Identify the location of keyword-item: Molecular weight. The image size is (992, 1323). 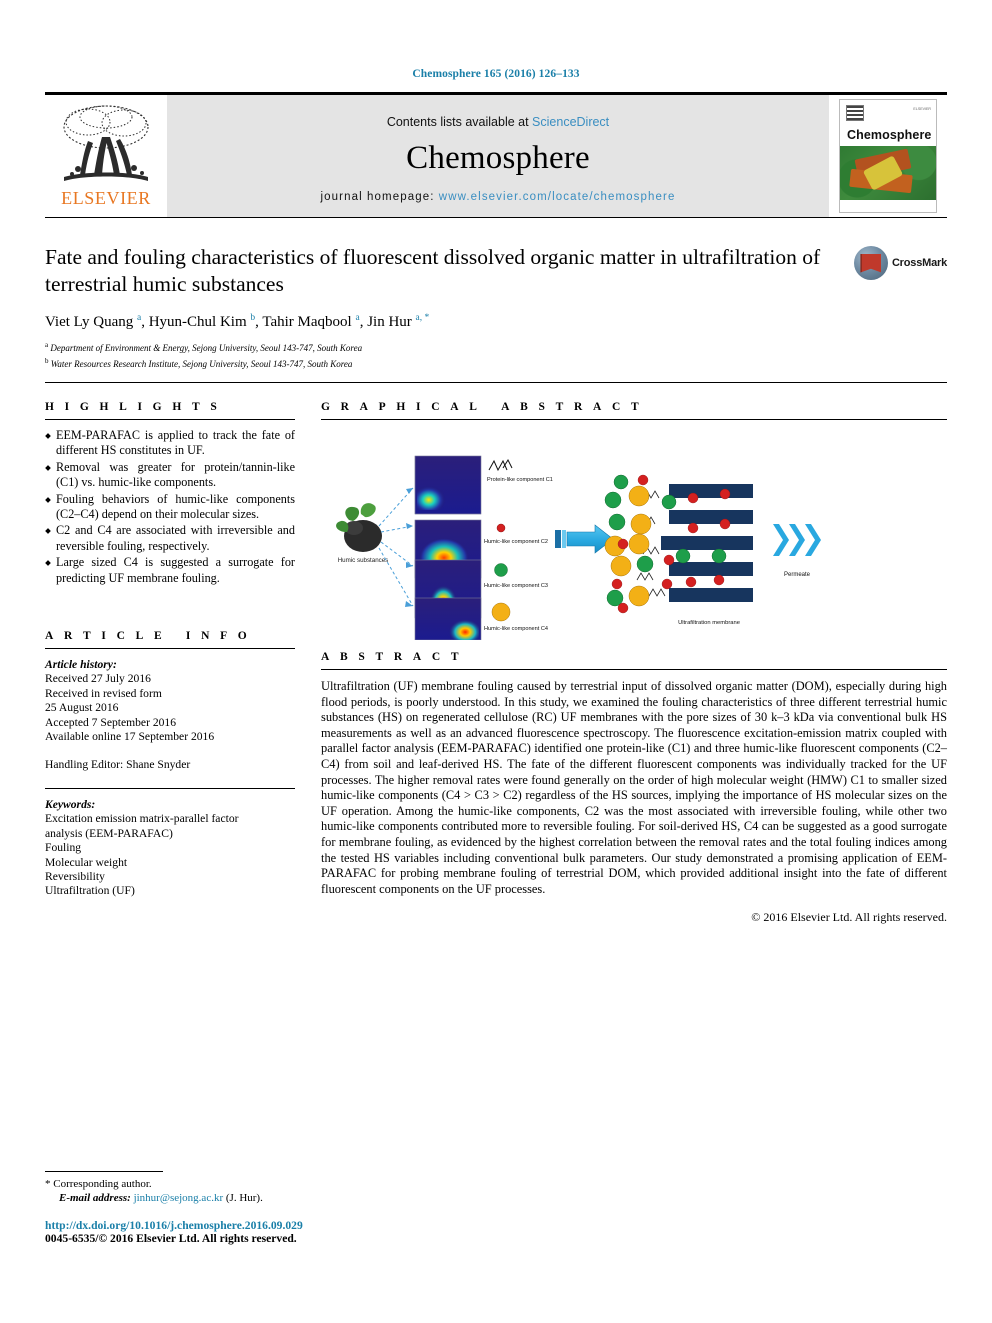
(86, 862).